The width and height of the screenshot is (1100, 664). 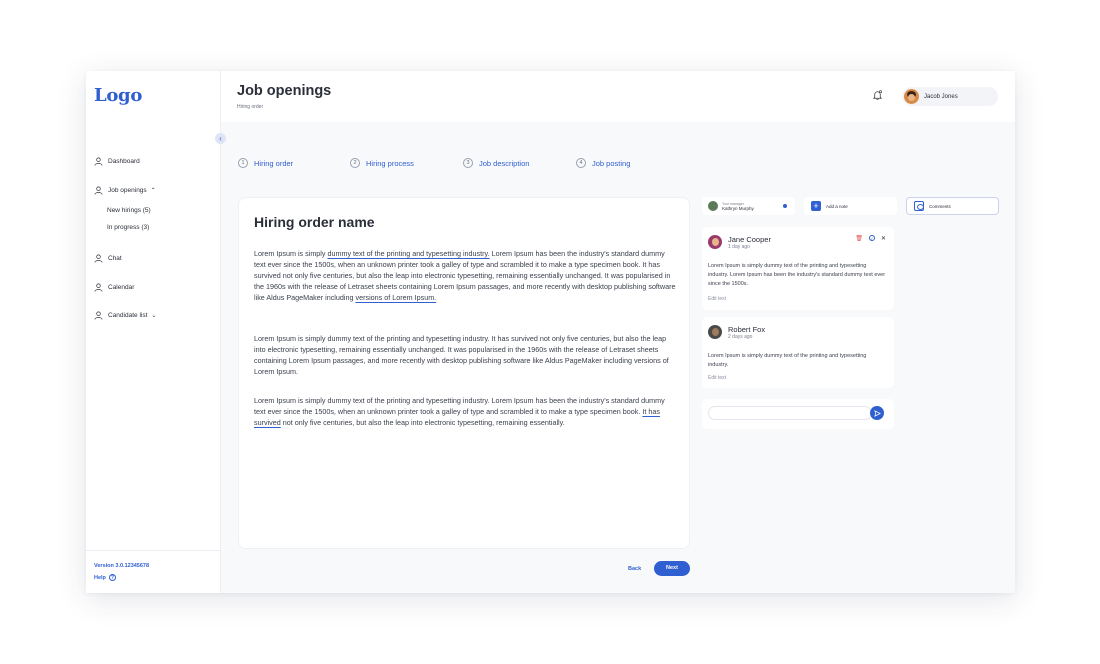 I want to click on trash-icon: 🗑︎, so click(x=859, y=238).